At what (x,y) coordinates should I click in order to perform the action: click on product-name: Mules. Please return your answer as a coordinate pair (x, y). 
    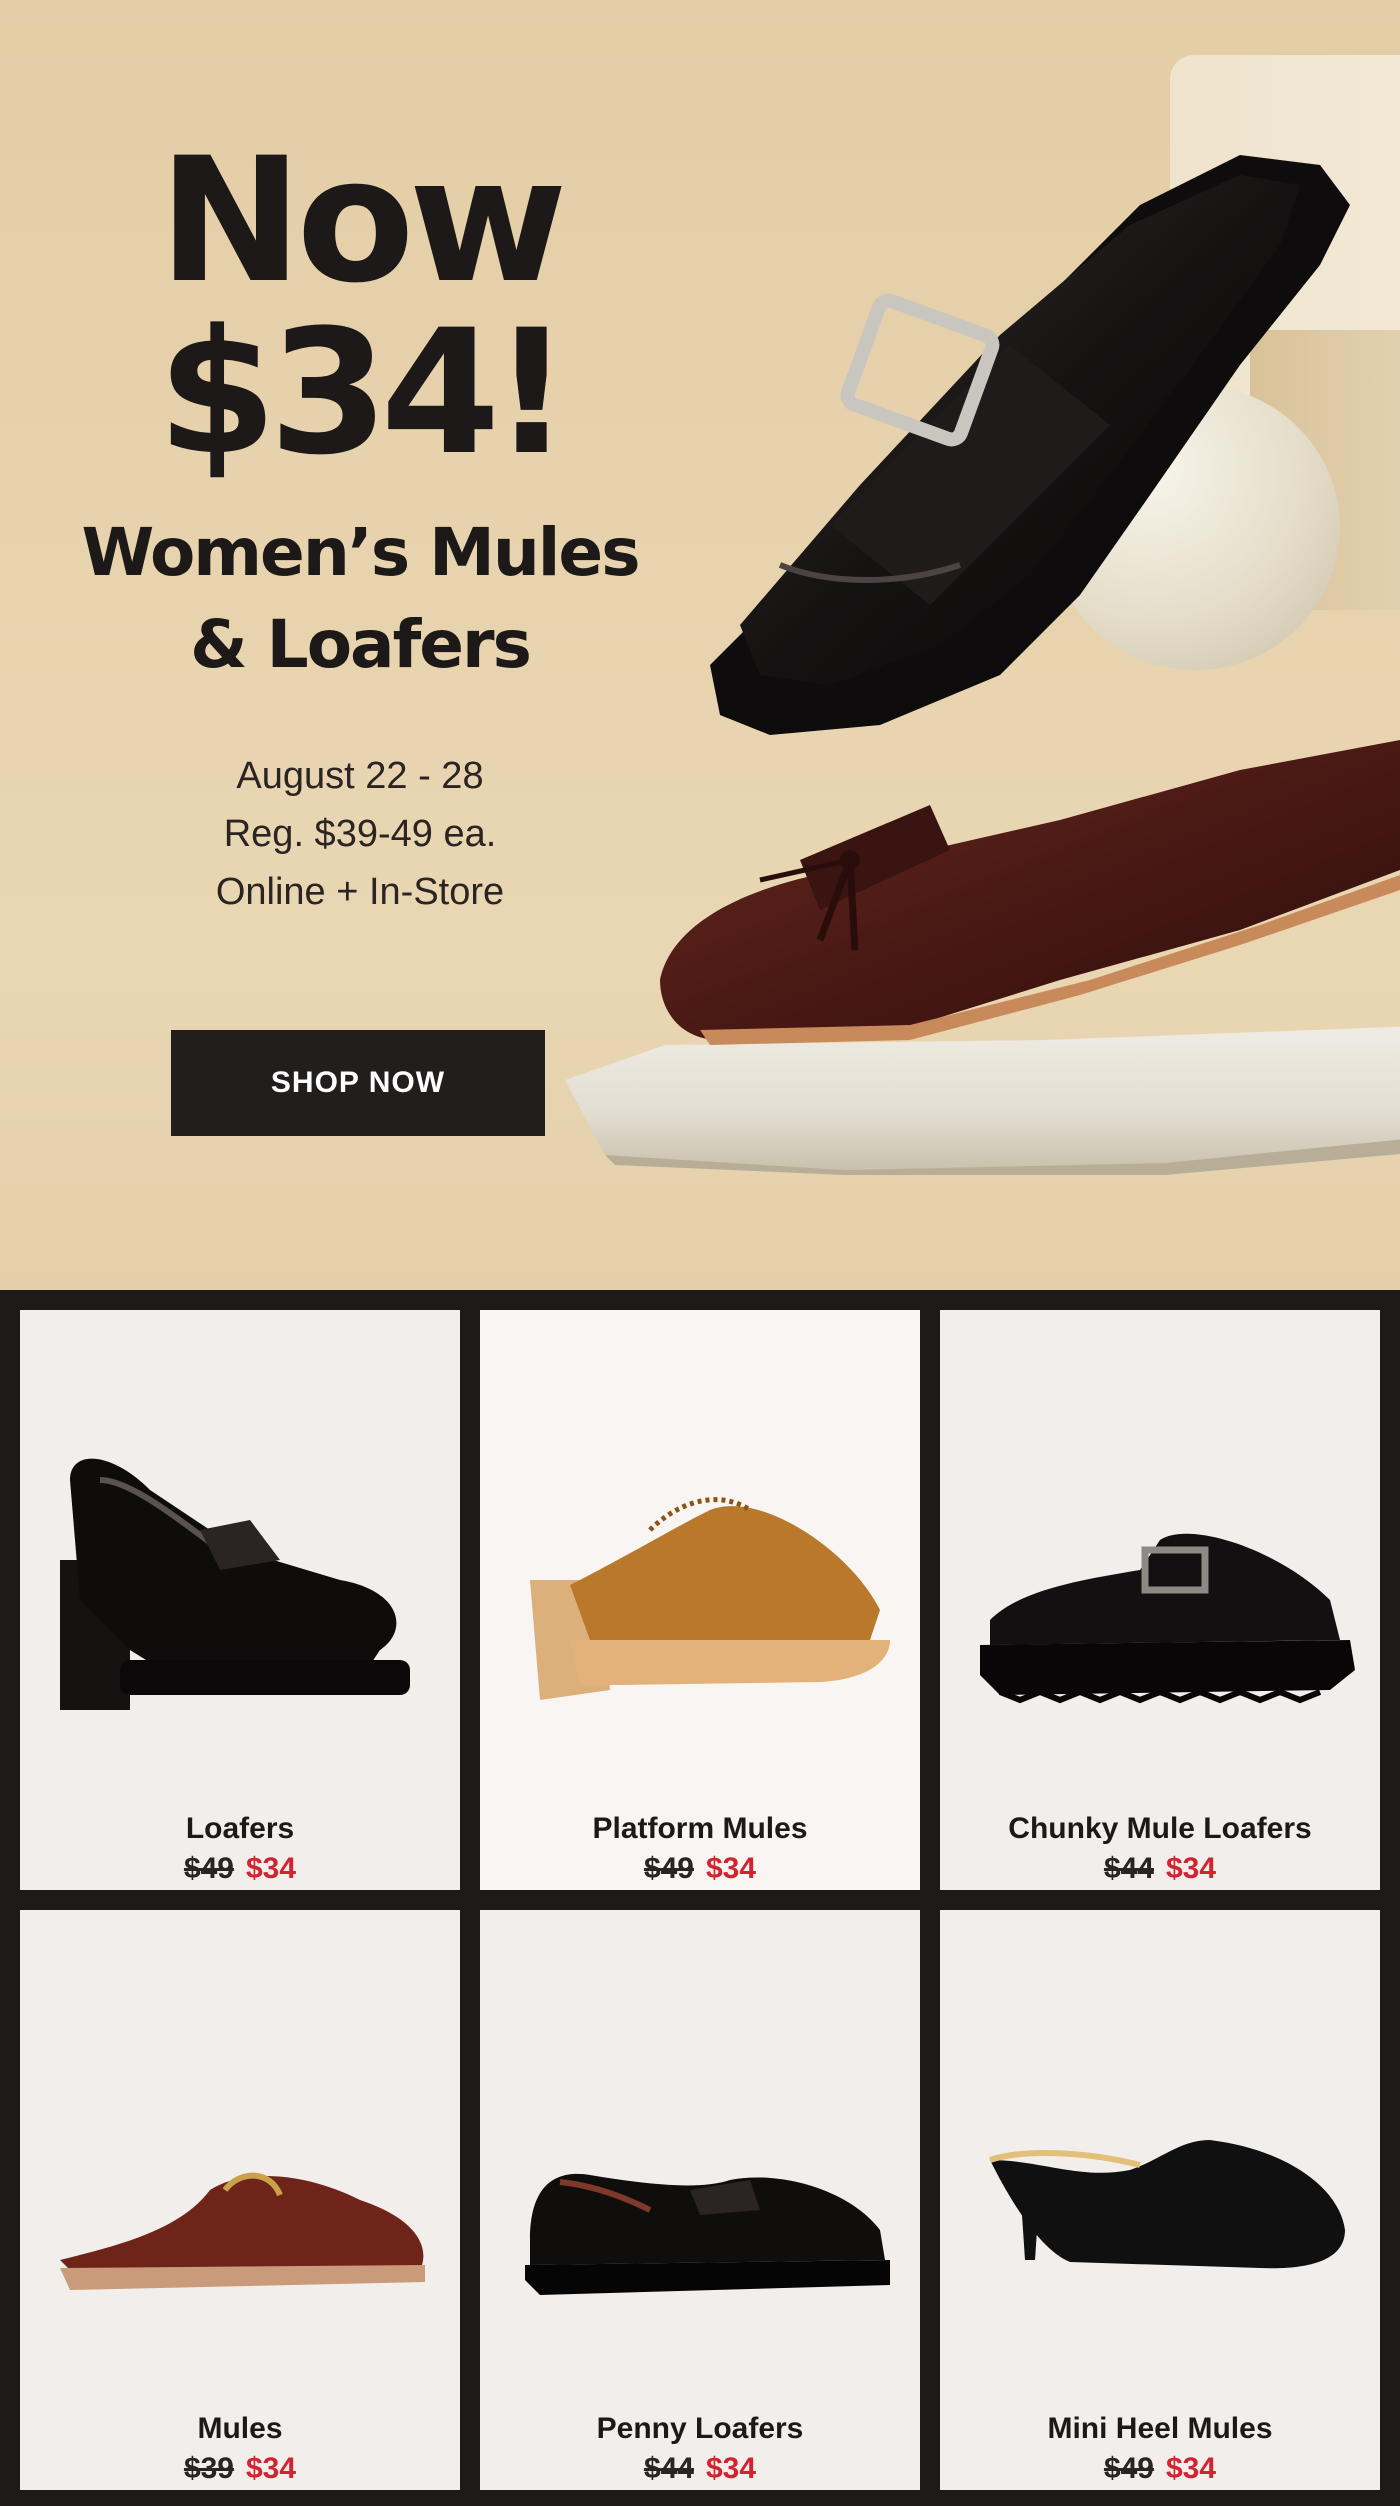
    Looking at the image, I should click on (240, 2428).